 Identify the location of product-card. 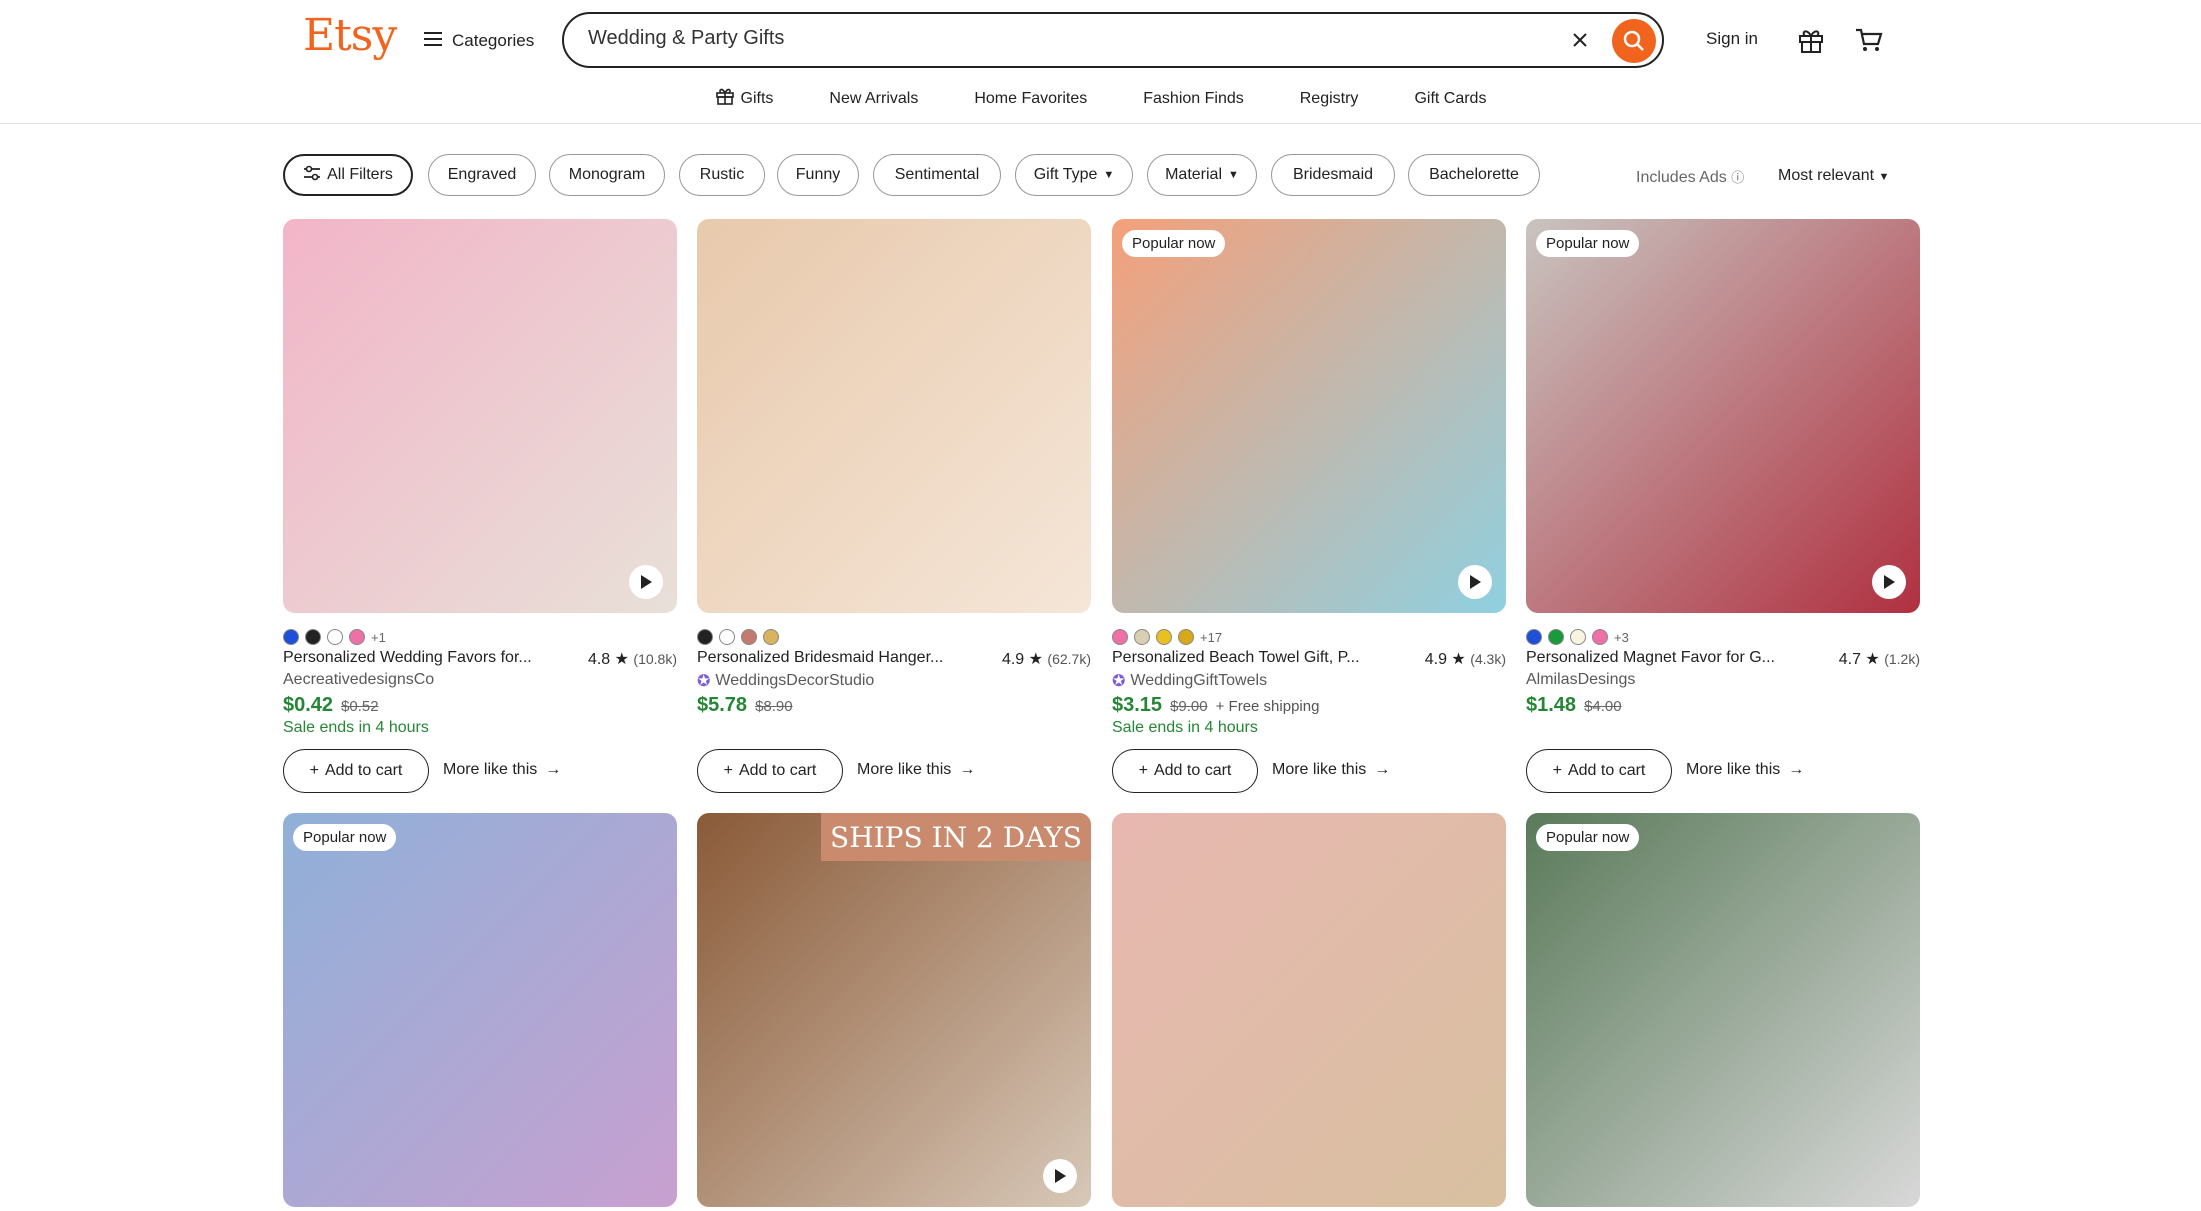
(1309, 1010).